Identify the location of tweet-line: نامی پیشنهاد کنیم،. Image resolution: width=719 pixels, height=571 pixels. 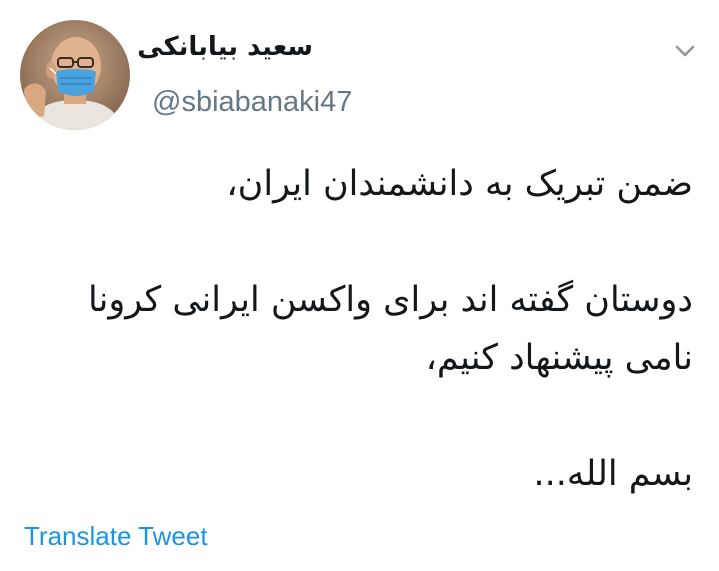
(559, 358).